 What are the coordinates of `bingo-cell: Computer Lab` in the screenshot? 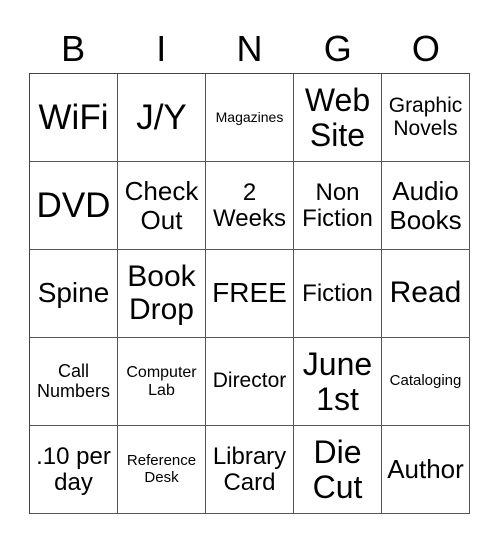 It's located at (162, 382).